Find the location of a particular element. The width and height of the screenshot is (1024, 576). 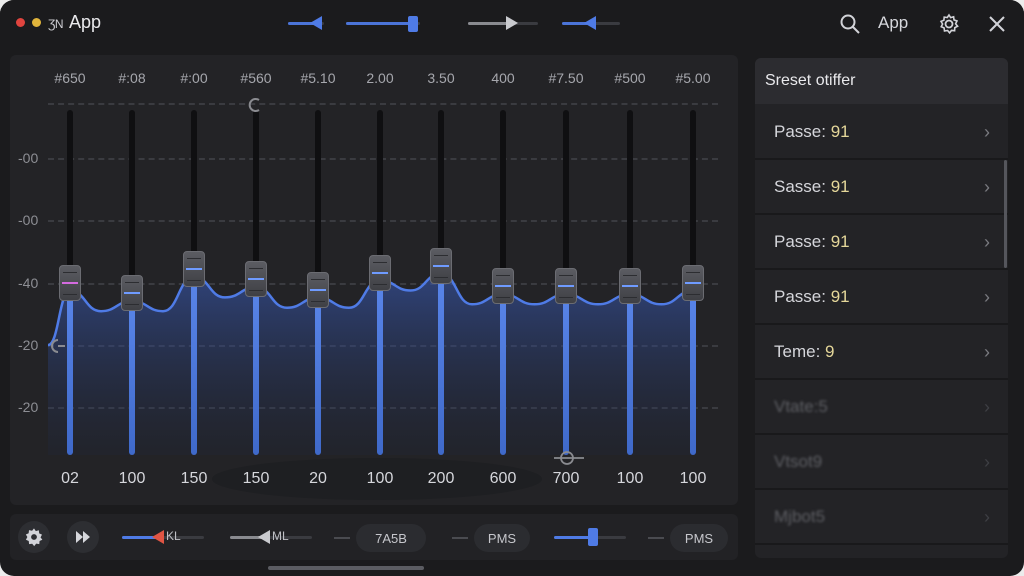

fast-forward-button is located at coordinates (83, 537).